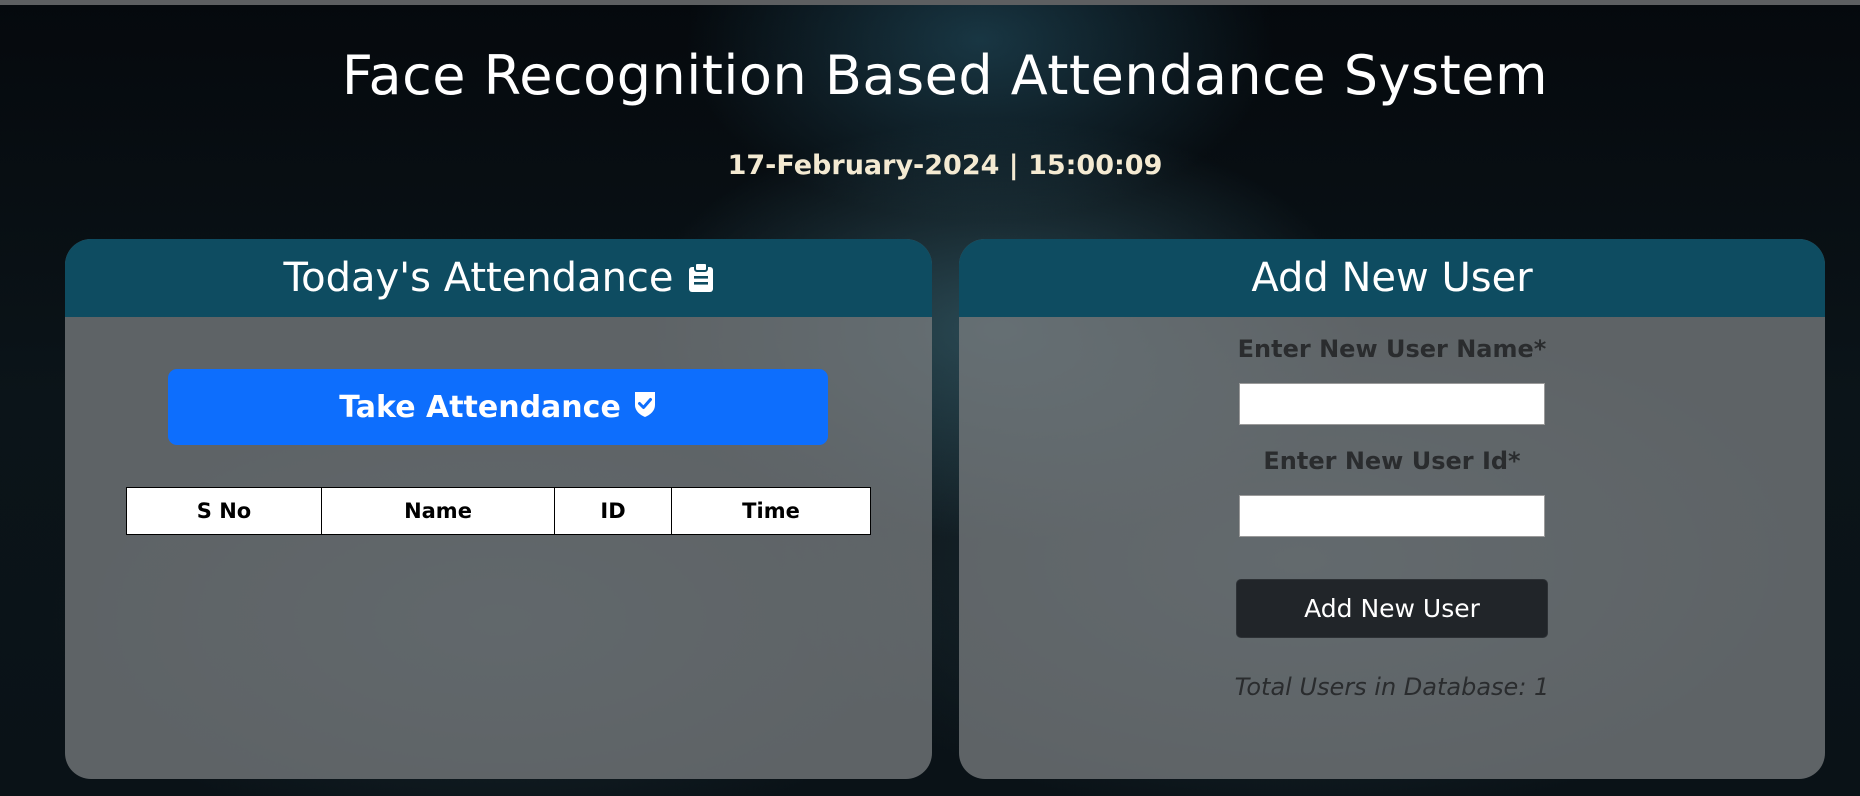 The image size is (1860, 796). I want to click on column-header-sno: S No, so click(224, 511).